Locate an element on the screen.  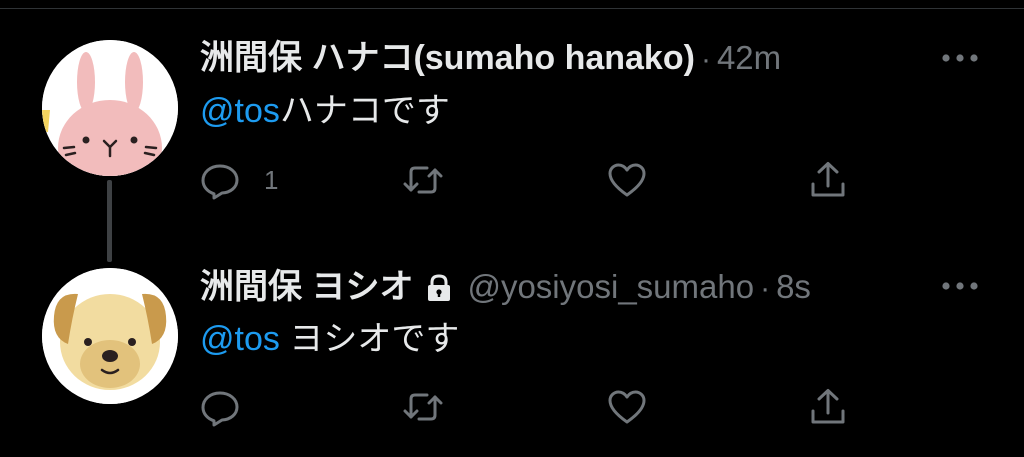
tweet-header: 洲間保 ハナコ(sumaho hanako) · 42m is located at coordinates (490, 59).